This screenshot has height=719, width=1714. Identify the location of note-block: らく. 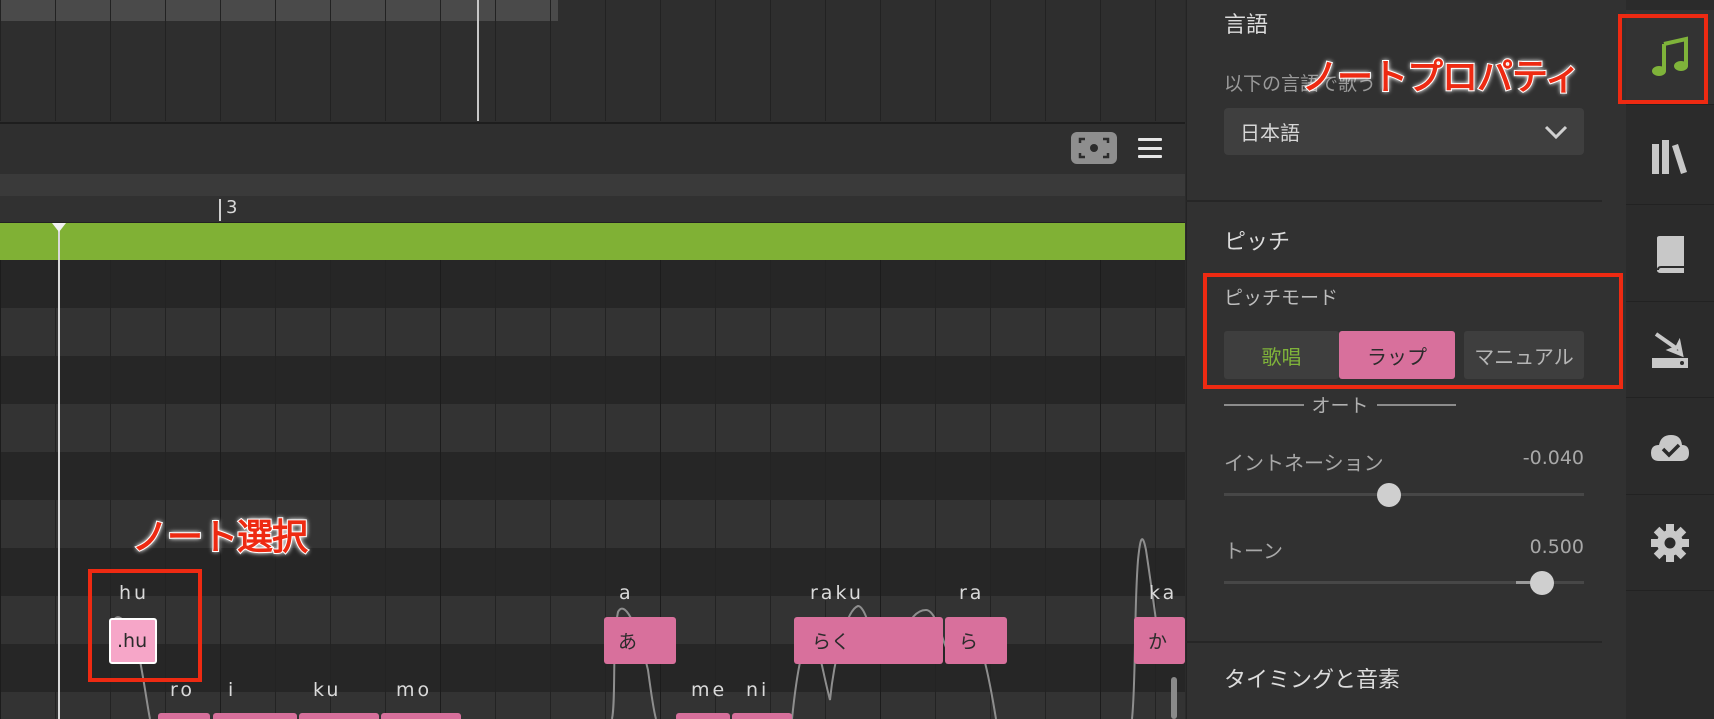
(868, 640).